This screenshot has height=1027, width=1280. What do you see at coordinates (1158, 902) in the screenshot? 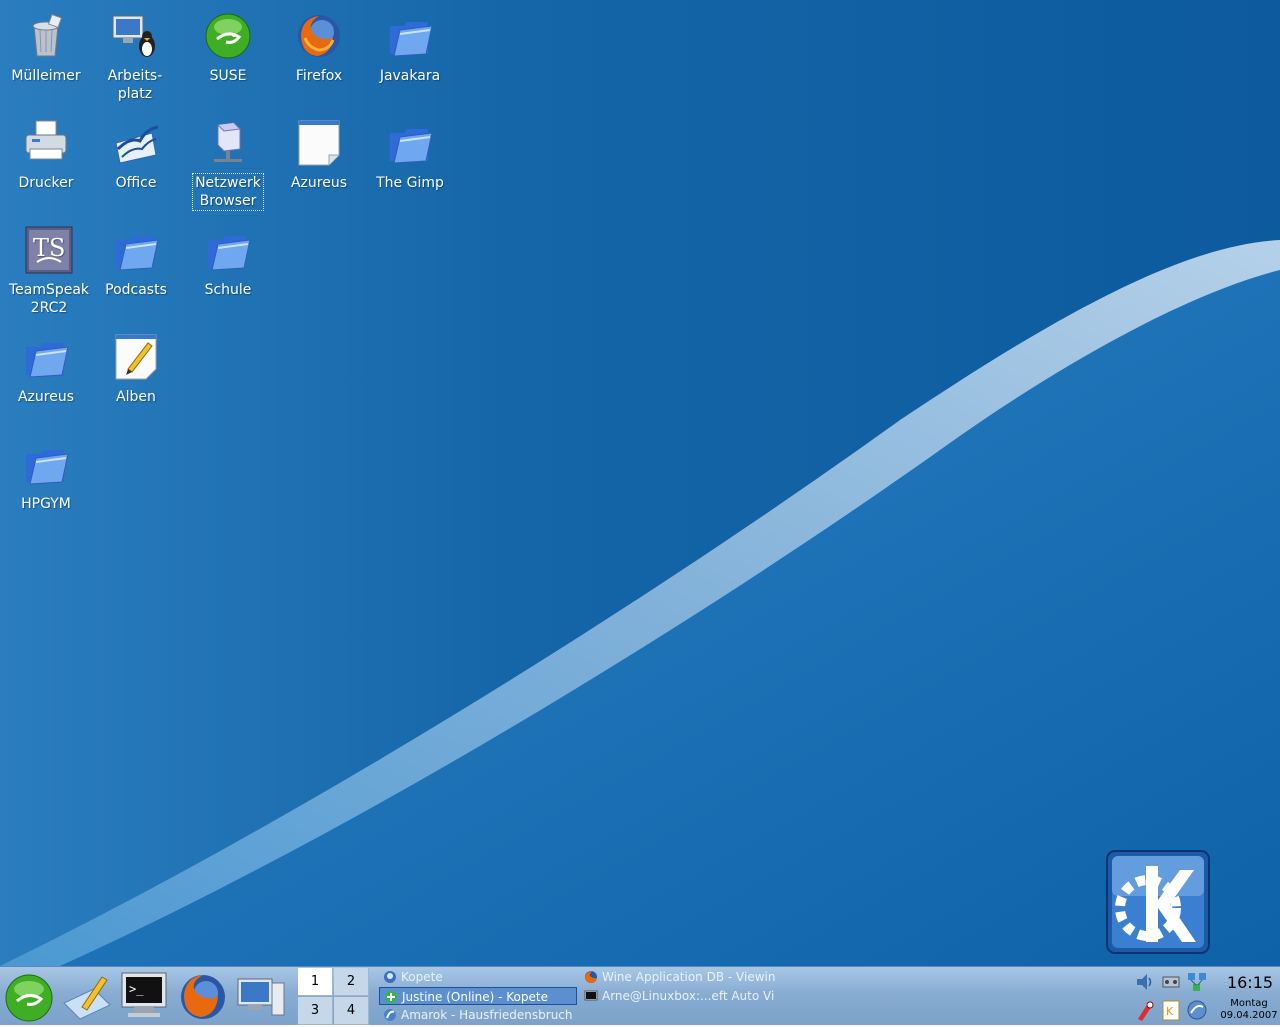
I see `kde-logo-icon` at bounding box center [1158, 902].